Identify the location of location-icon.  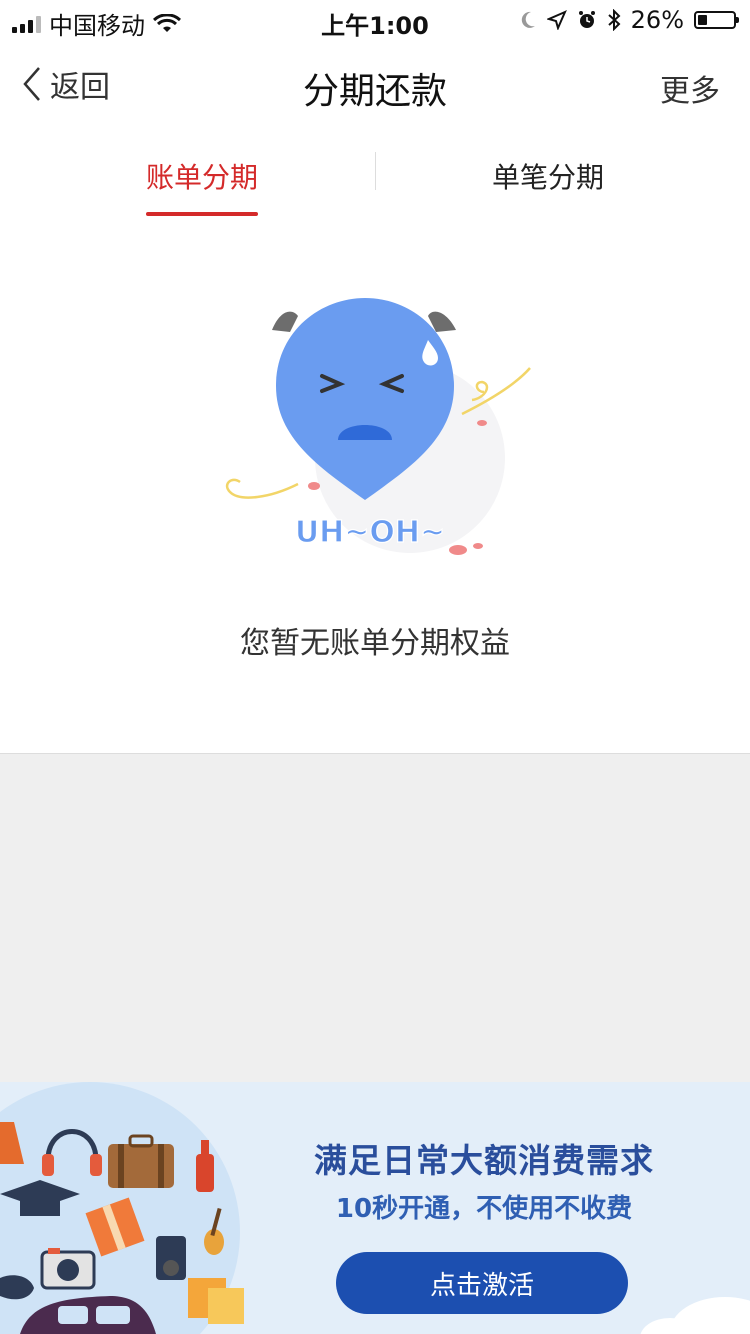
(556, 20).